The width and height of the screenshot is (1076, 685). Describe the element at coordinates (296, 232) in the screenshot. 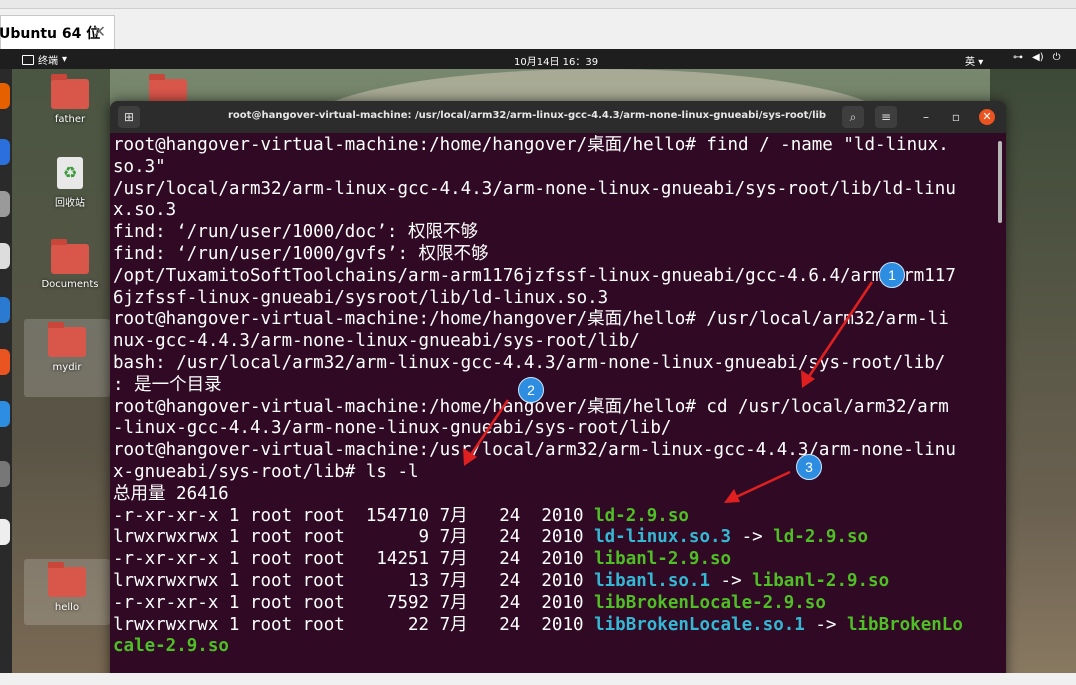

I see `terminal-line: find: ‘/run/user/1000/doc’: 权限不够` at that location.